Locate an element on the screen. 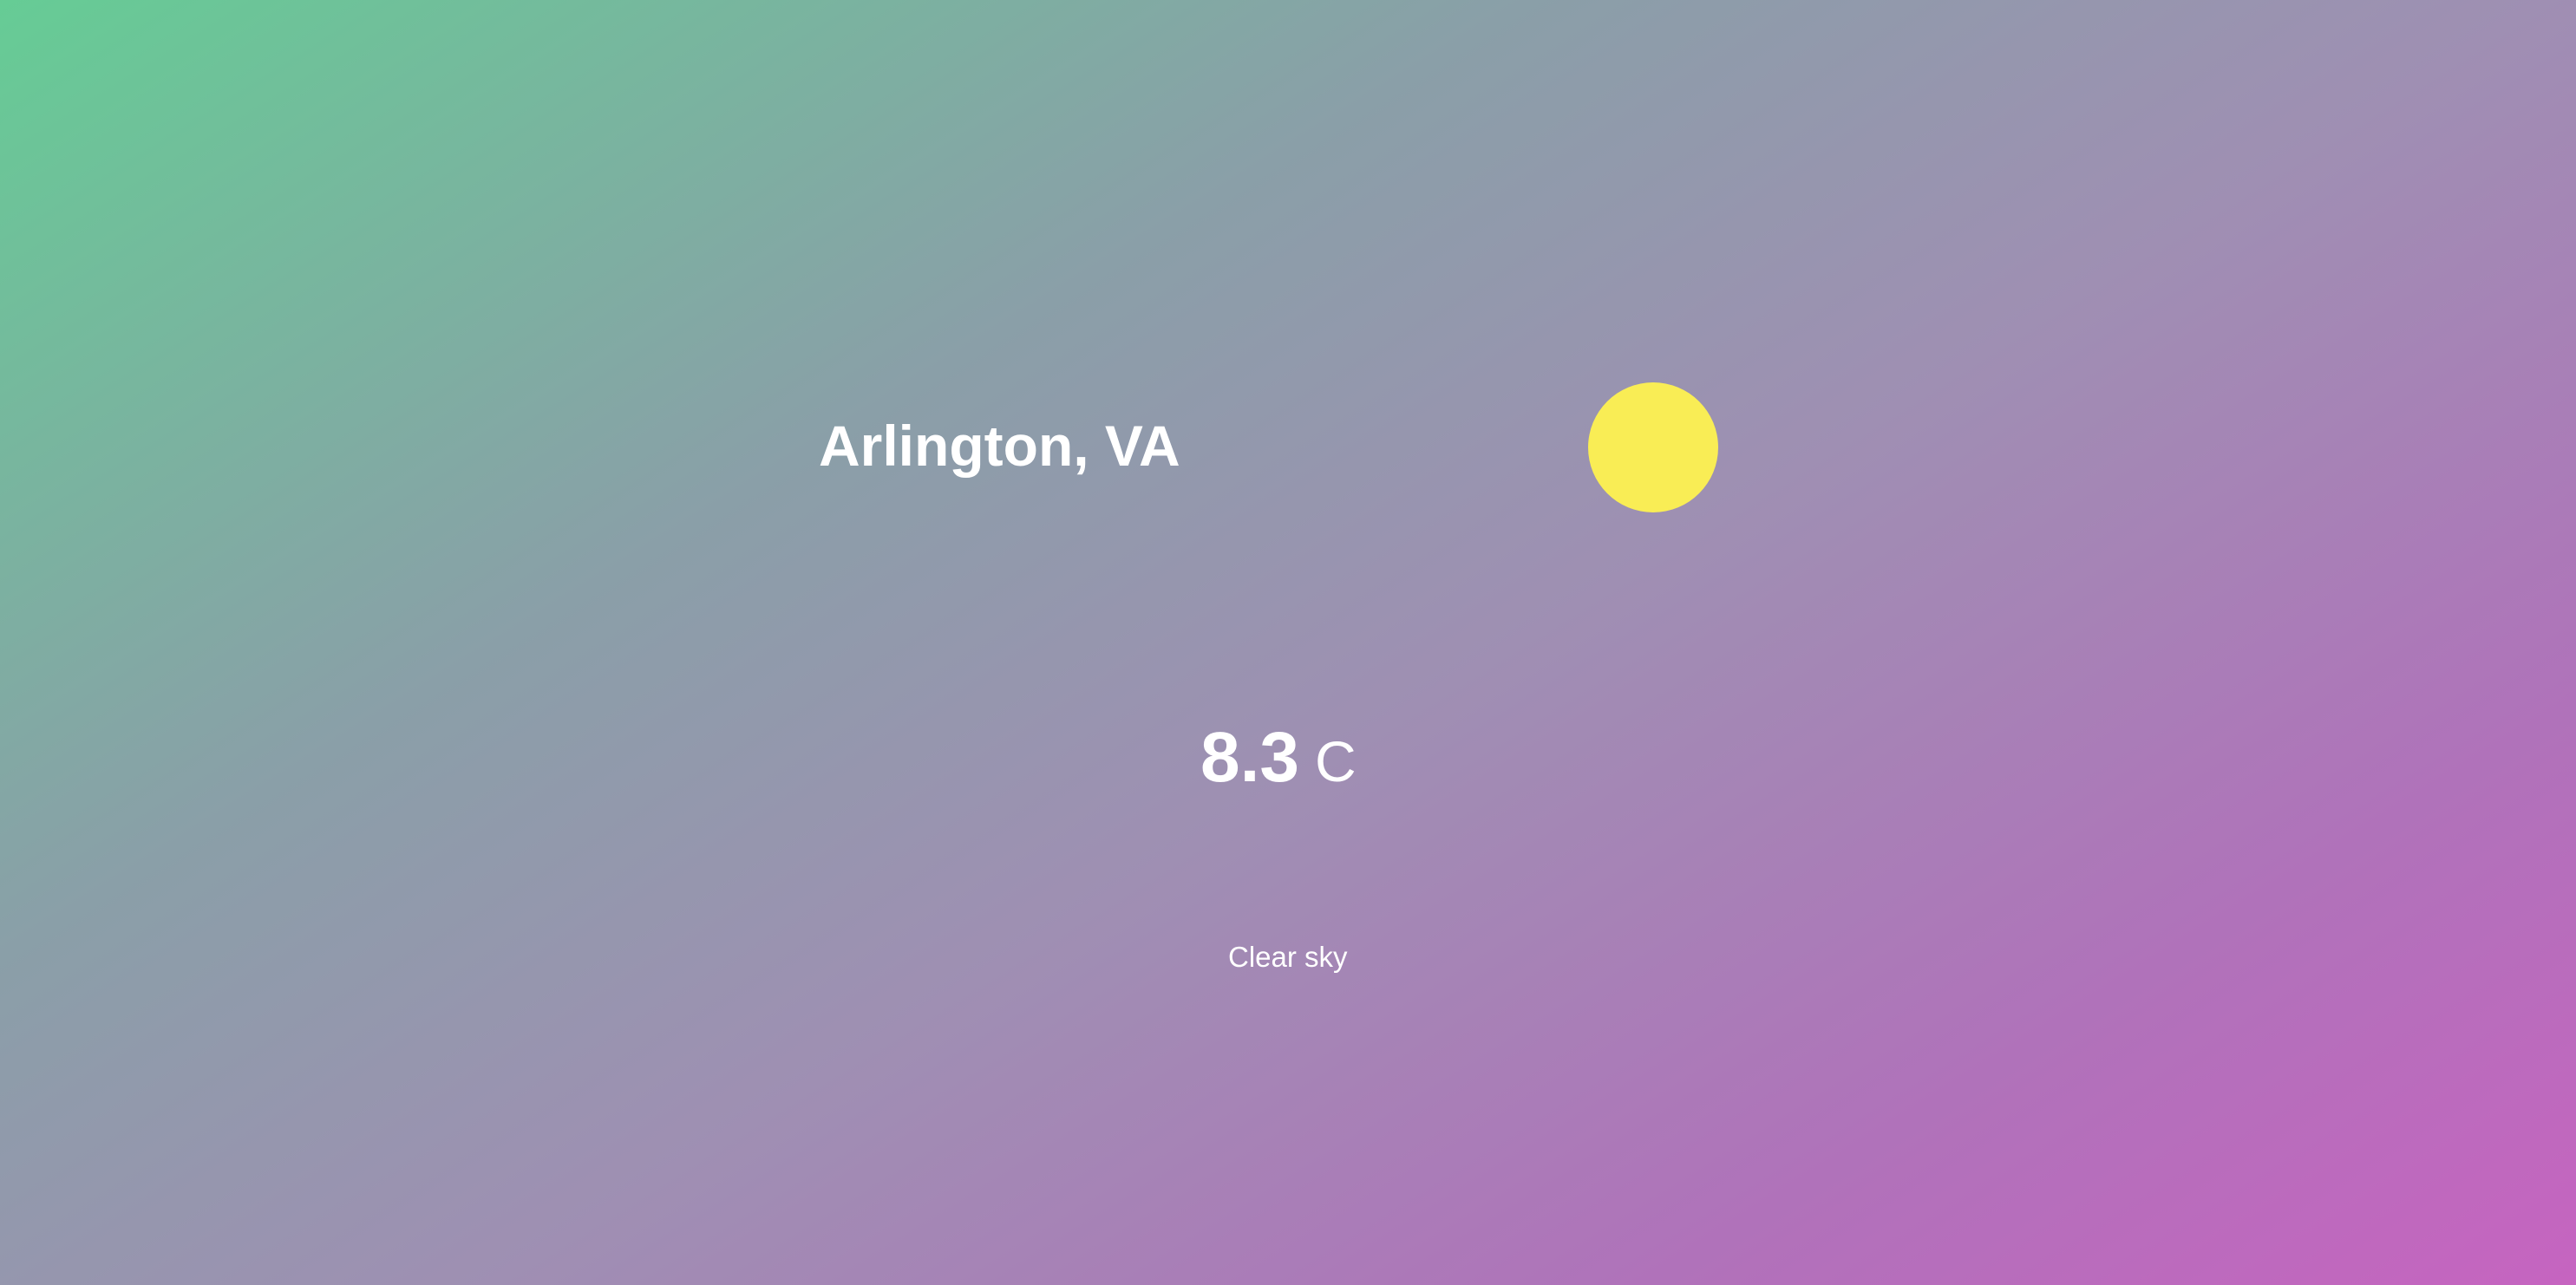 The height and width of the screenshot is (1285, 2576). location-title: Arlington, VA is located at coordinates (999, 446).